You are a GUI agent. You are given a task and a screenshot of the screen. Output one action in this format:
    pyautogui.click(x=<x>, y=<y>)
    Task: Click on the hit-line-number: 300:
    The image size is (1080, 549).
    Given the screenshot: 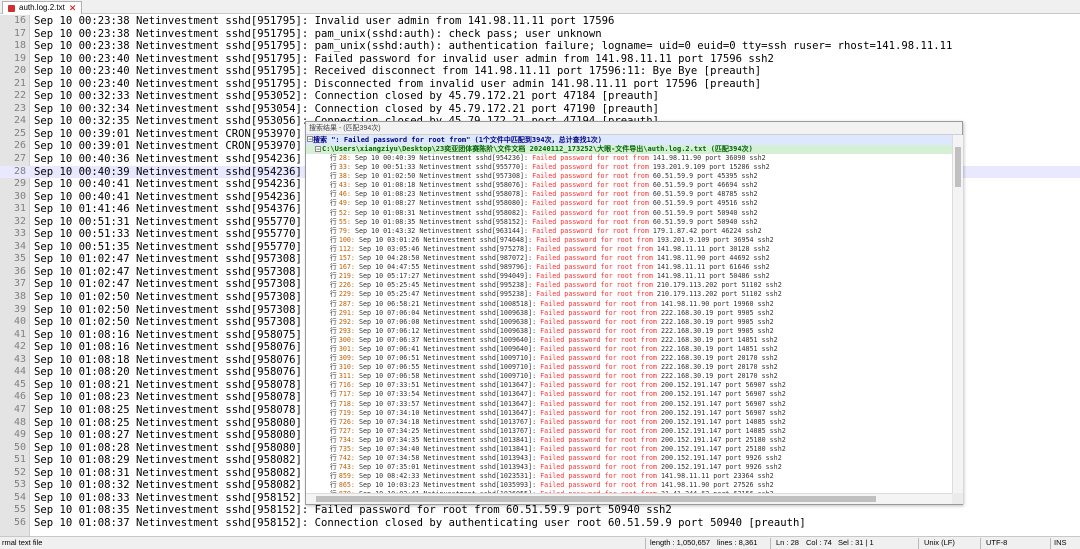 What is the action you would take?
    pyautogui.click(x=348, y=339)
    